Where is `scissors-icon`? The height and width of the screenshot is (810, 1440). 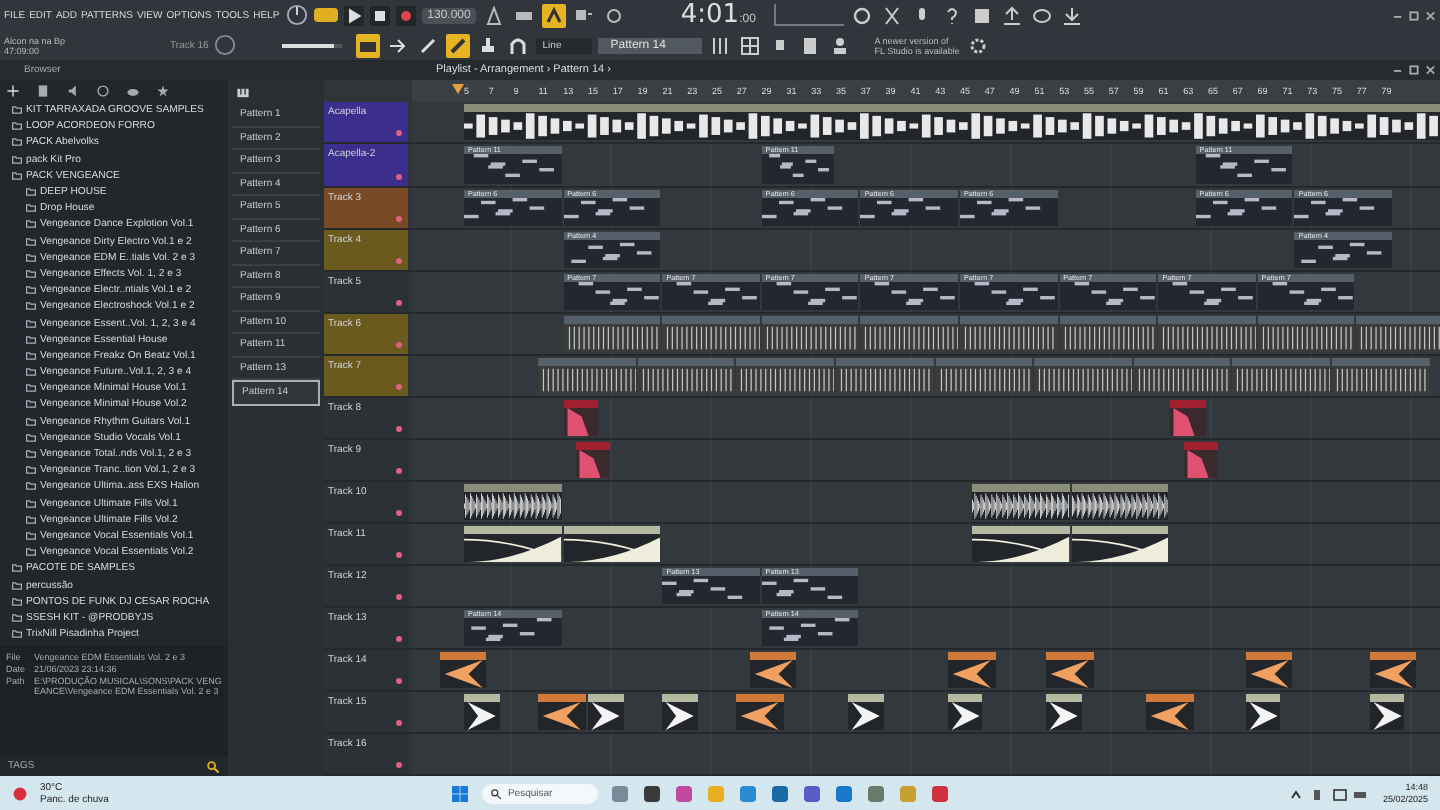 scissors-icon is located at coordinates (891, 15).